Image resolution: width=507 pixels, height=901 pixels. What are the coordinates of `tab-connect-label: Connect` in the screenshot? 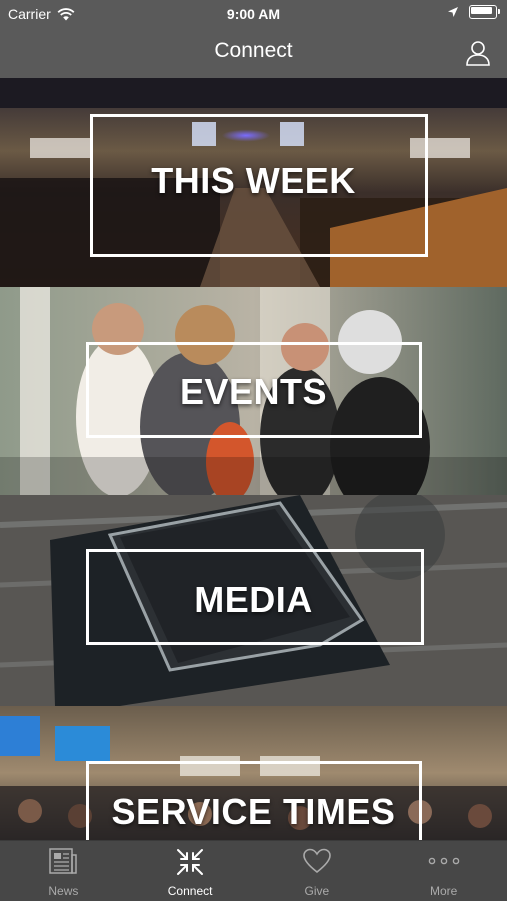 It's located at (190, 891).